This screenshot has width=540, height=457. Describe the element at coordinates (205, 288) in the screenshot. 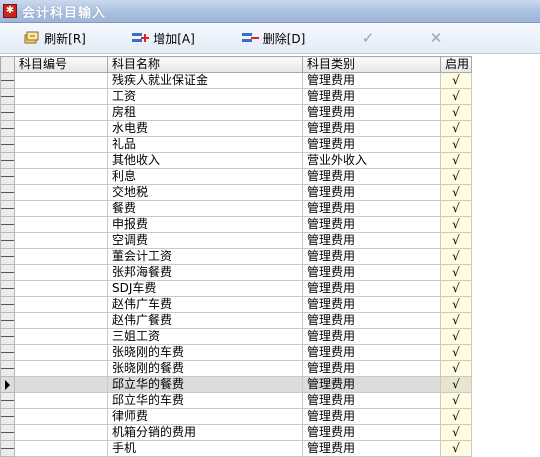

I see `cell-name: SDJ车费` at that location.